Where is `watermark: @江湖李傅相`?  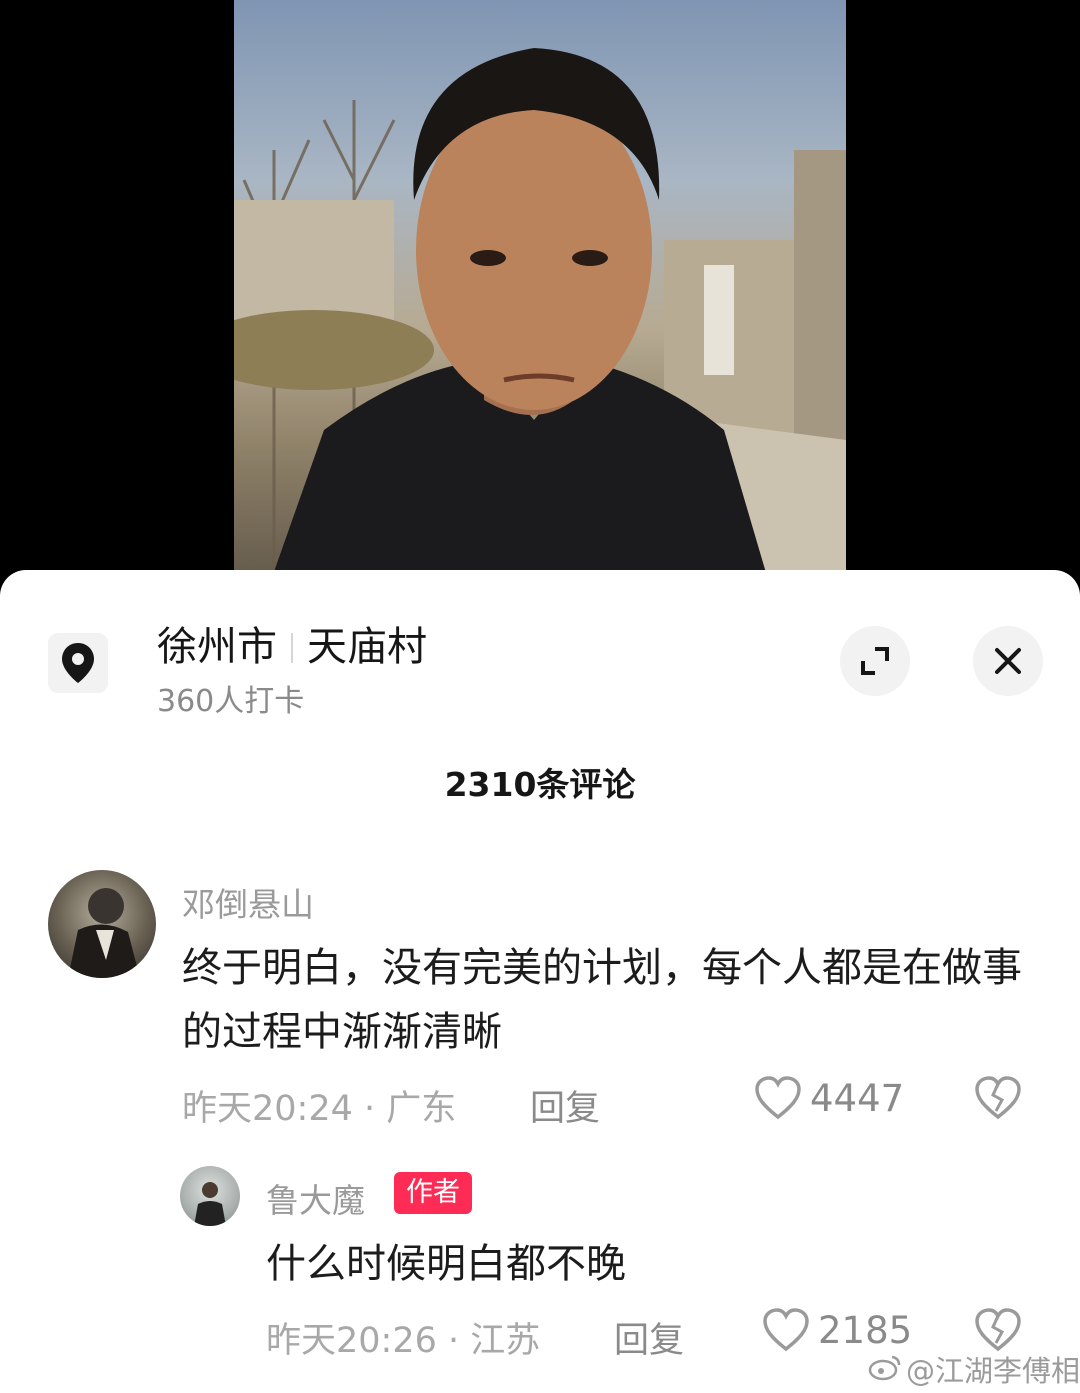
watermark: @江湖李傅相 is located at coordinates (974, 1369).